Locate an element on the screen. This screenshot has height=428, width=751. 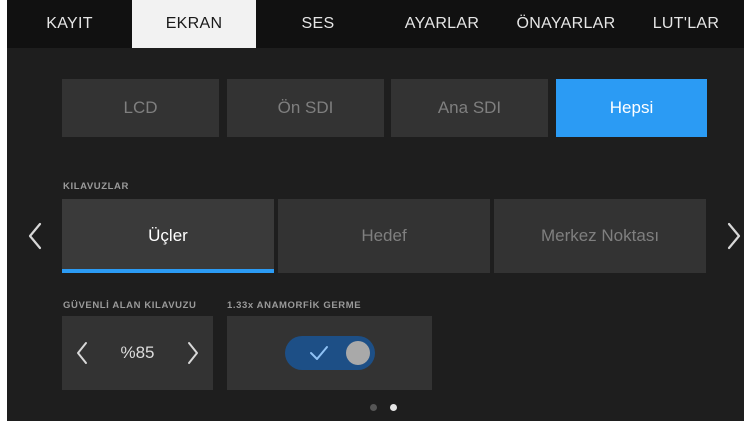
guide-thirds-button: Üçler is located at coordinates (168, 236).